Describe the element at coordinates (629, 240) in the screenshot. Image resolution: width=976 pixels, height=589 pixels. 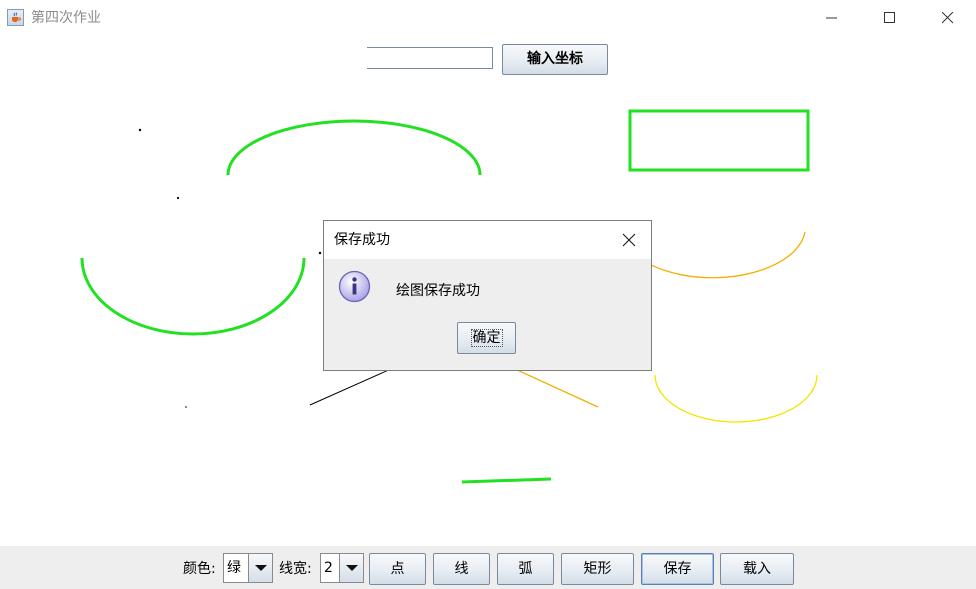
I see `close-icon` at that location.